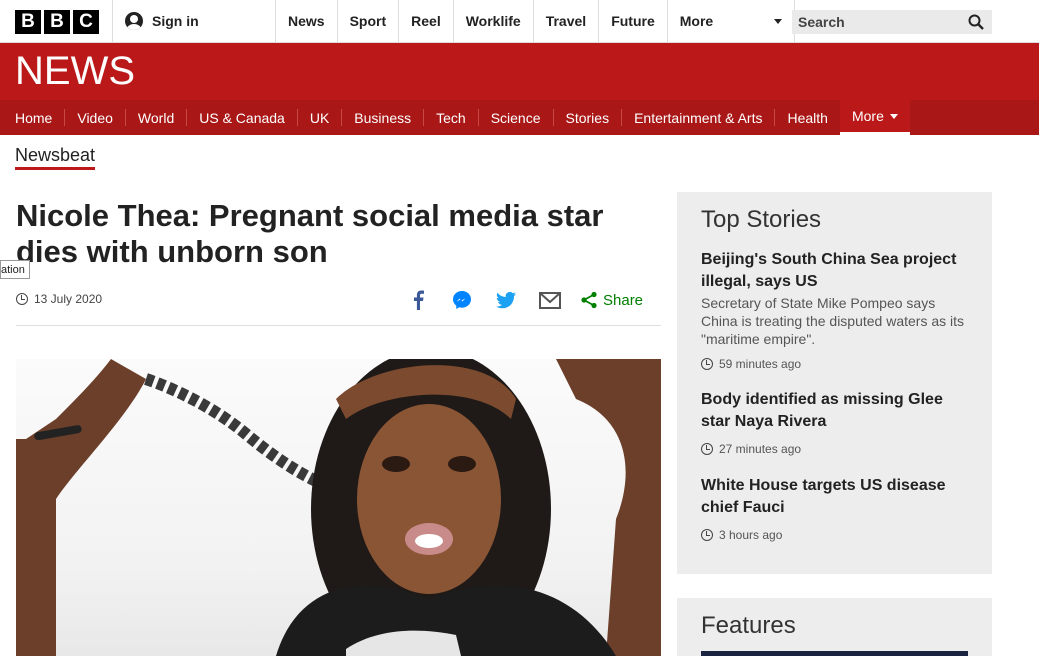 The height and width of the screenshot is (656, 1039). I want to click on story-time-text: 3 hours ago, so click(751, 535).